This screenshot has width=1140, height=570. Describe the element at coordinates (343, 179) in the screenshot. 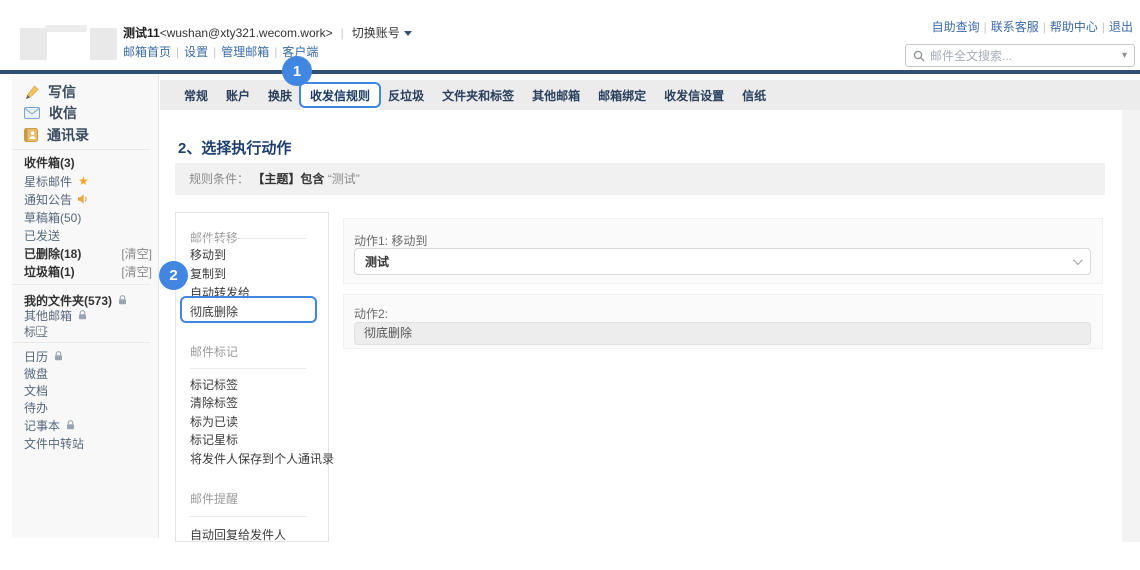

I see `rule-condition-value: “测试”` at that location.